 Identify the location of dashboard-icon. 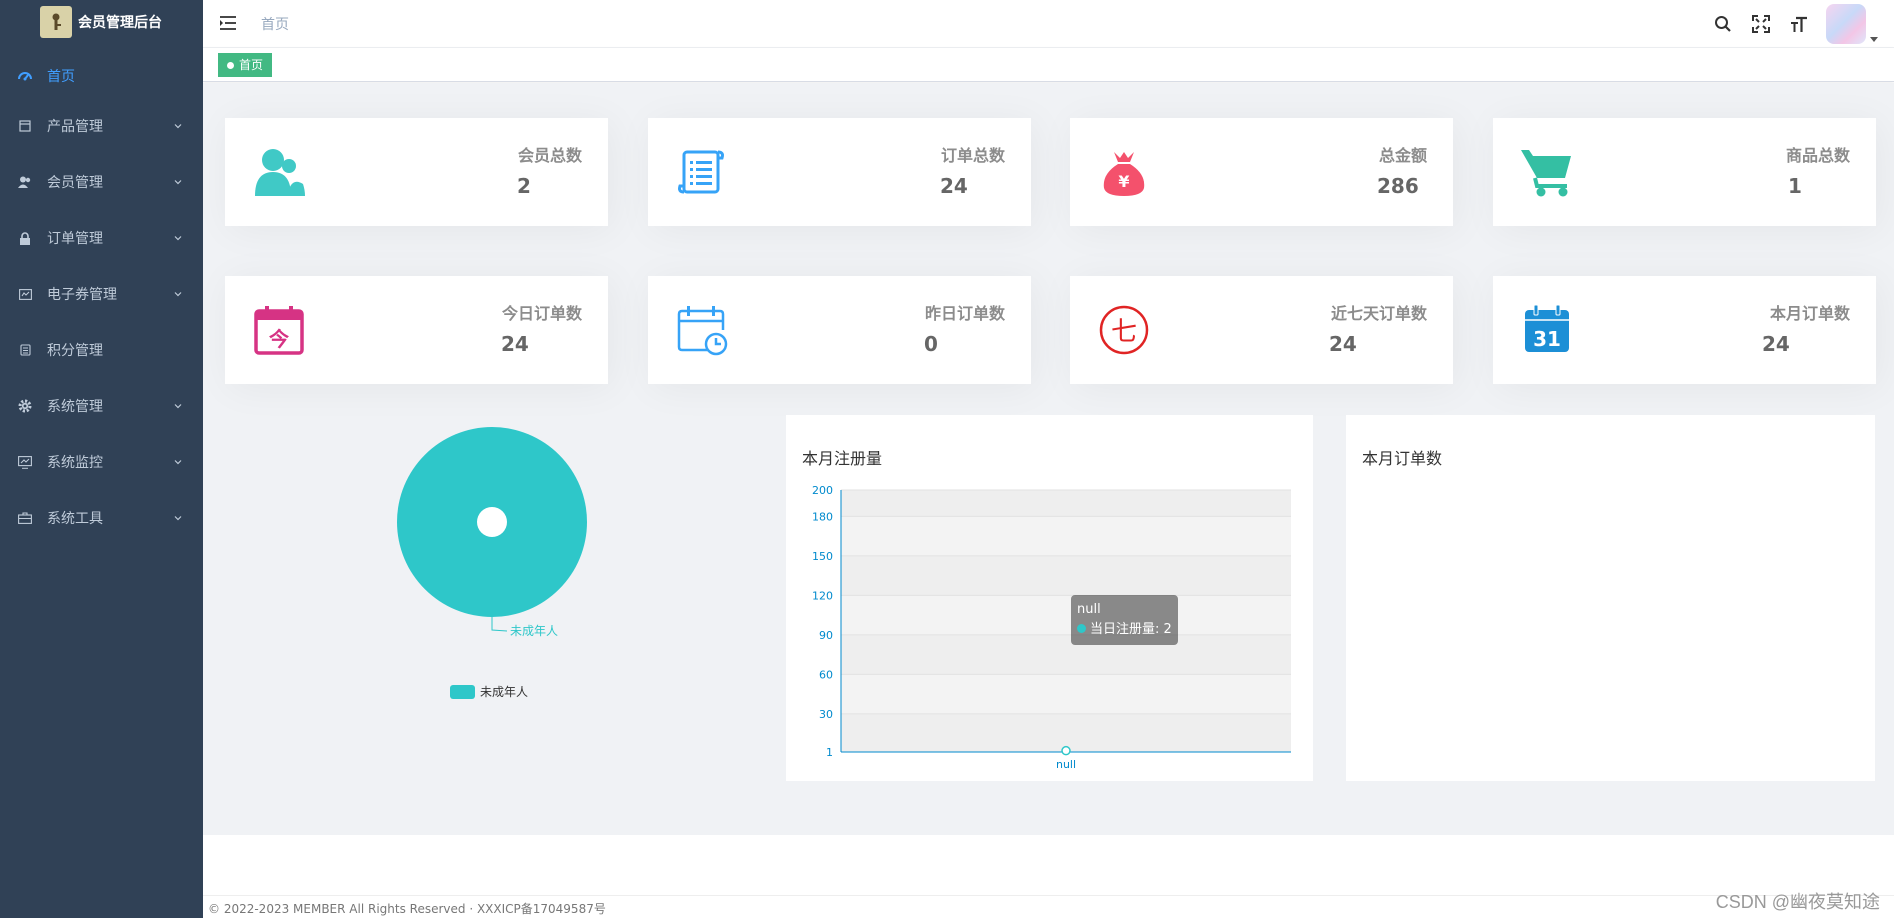
(25, 76).